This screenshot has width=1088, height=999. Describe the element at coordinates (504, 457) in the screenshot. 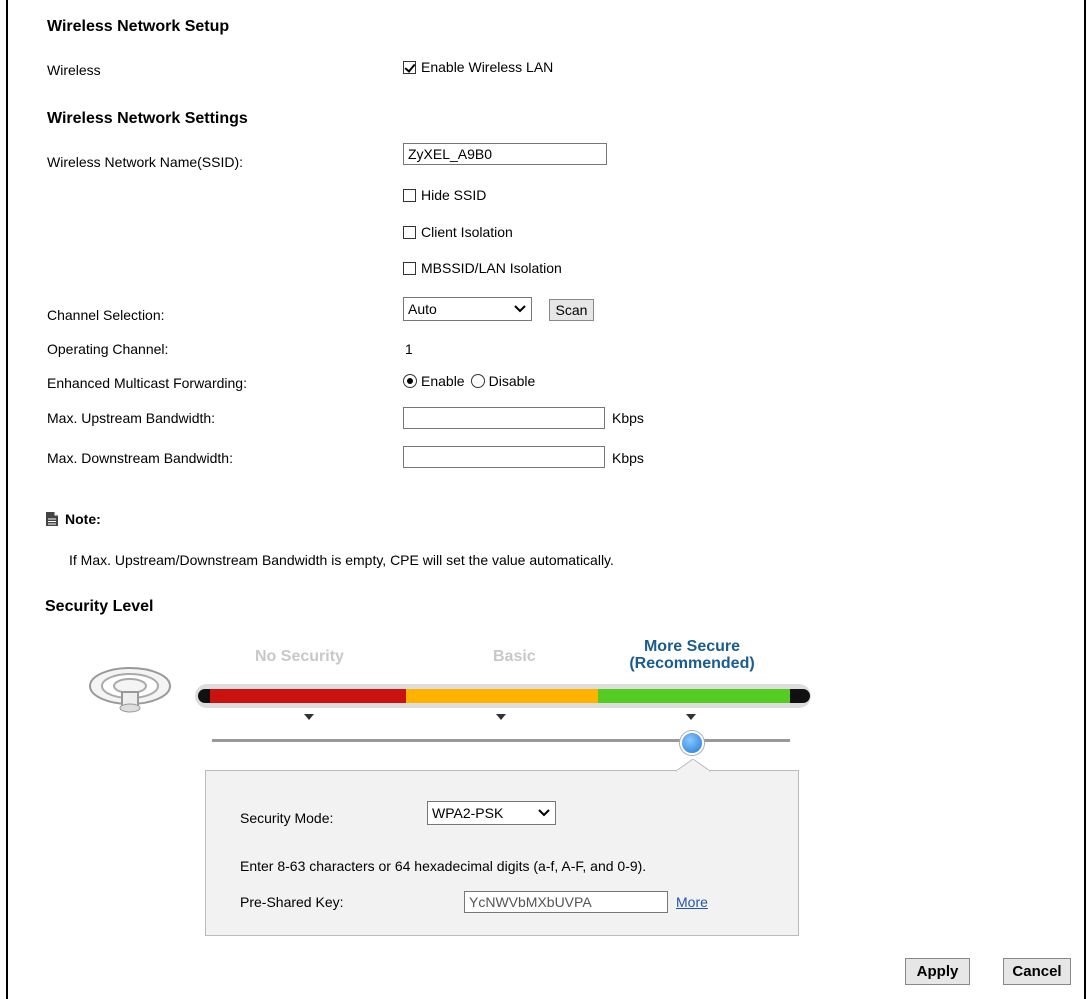

I see `downstream-input` at that location.